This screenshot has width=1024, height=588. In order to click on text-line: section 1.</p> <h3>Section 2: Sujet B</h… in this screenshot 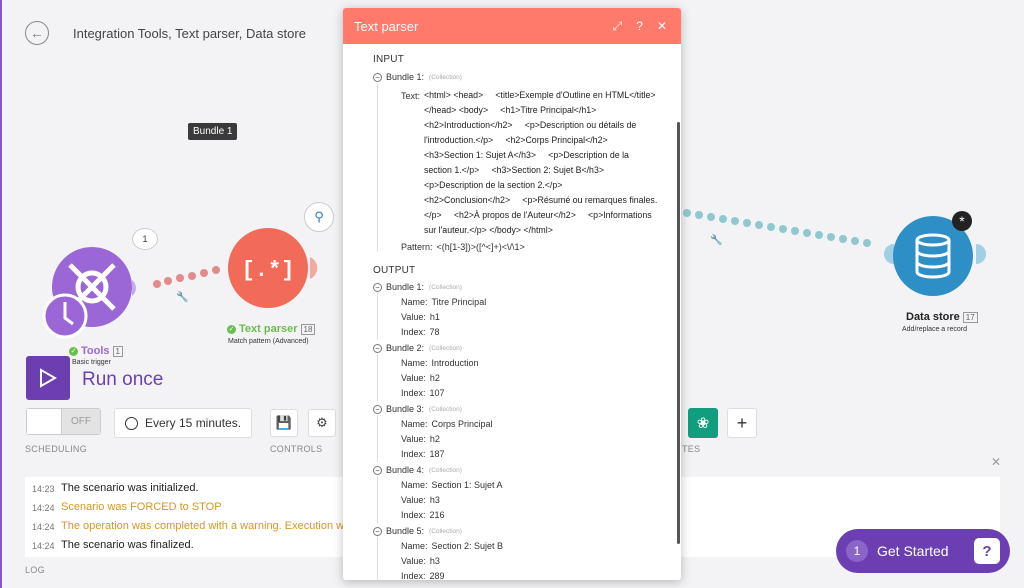, I will do `click(514, 170)`.